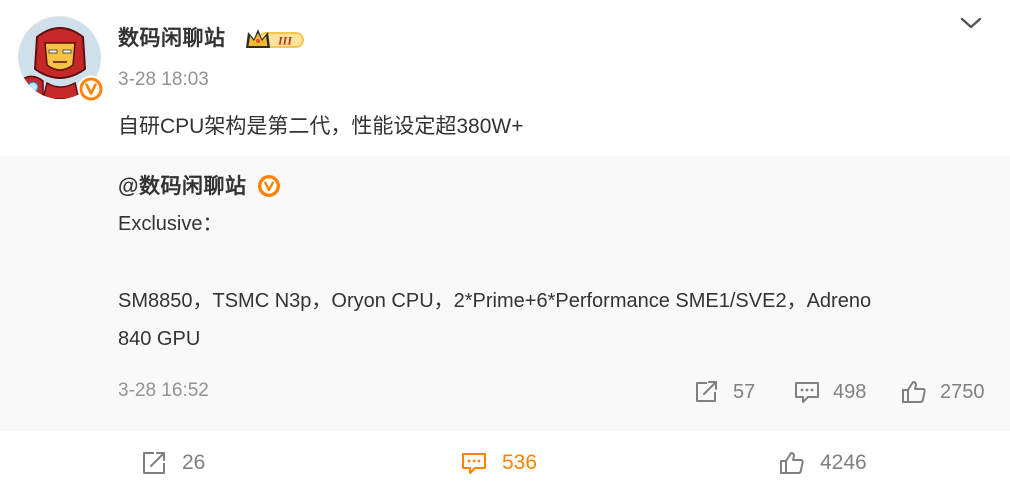 This screenshot has height=500, width=1010. Describe the element at coordinates (962, 392) in the screenshot. I see `retweet-like-count: 2750` at that location.